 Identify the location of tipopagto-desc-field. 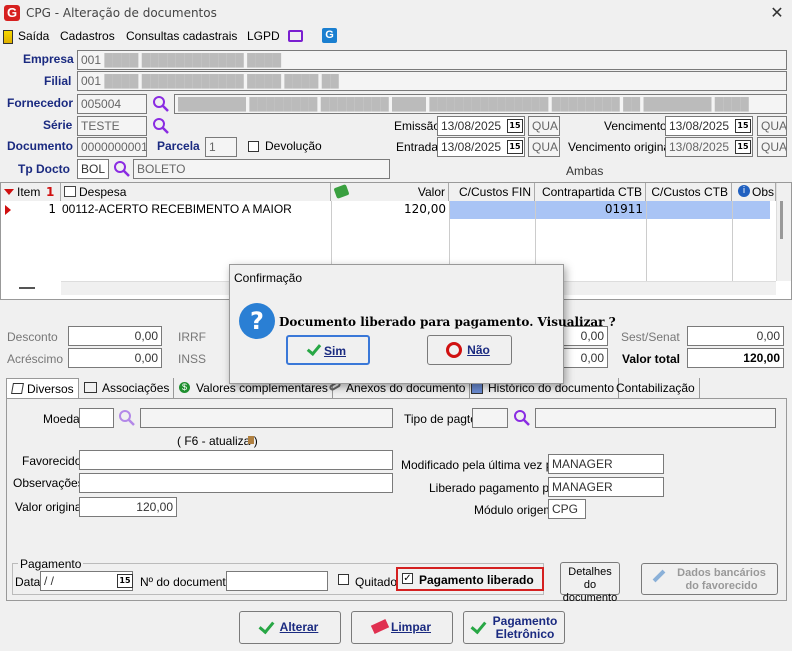
(655, 418).